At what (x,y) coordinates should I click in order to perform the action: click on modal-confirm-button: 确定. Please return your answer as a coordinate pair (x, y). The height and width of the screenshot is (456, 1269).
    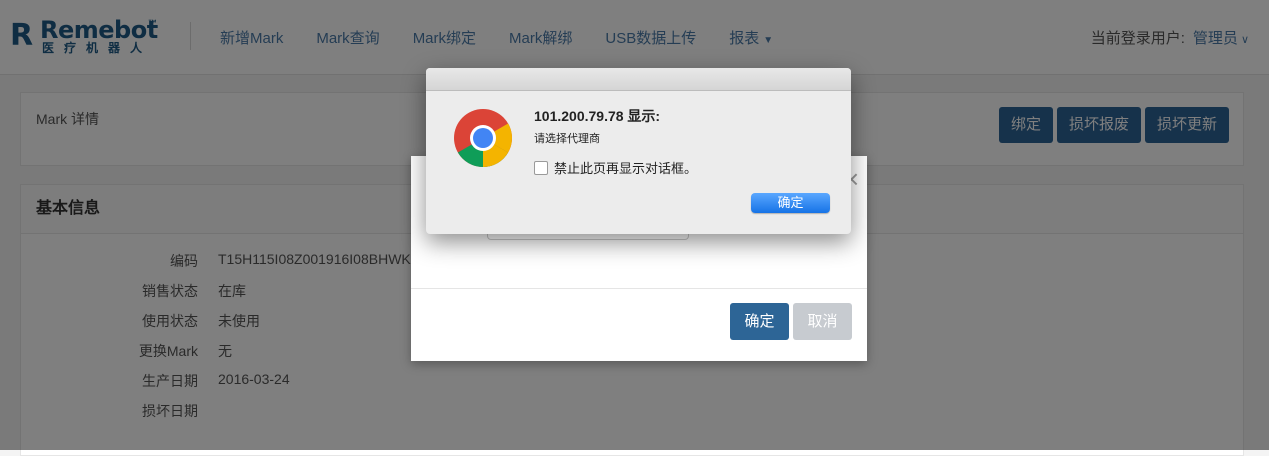
    Looking at the image, I should click on (759, 321).